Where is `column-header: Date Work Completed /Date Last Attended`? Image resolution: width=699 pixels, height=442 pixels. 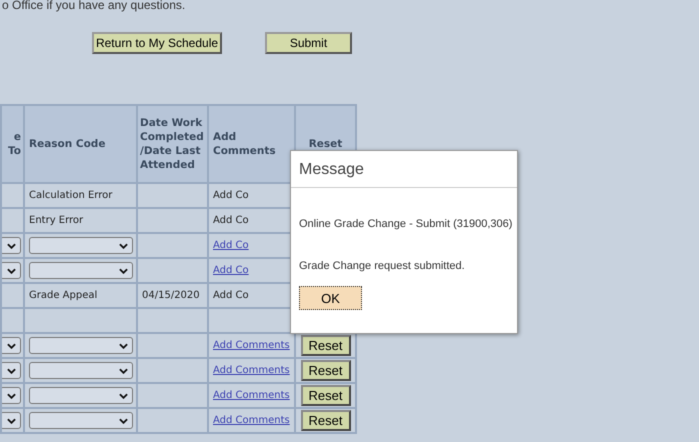
column-header: Date Work Completed /Date Last Attended is located at coordinates (172, 144).